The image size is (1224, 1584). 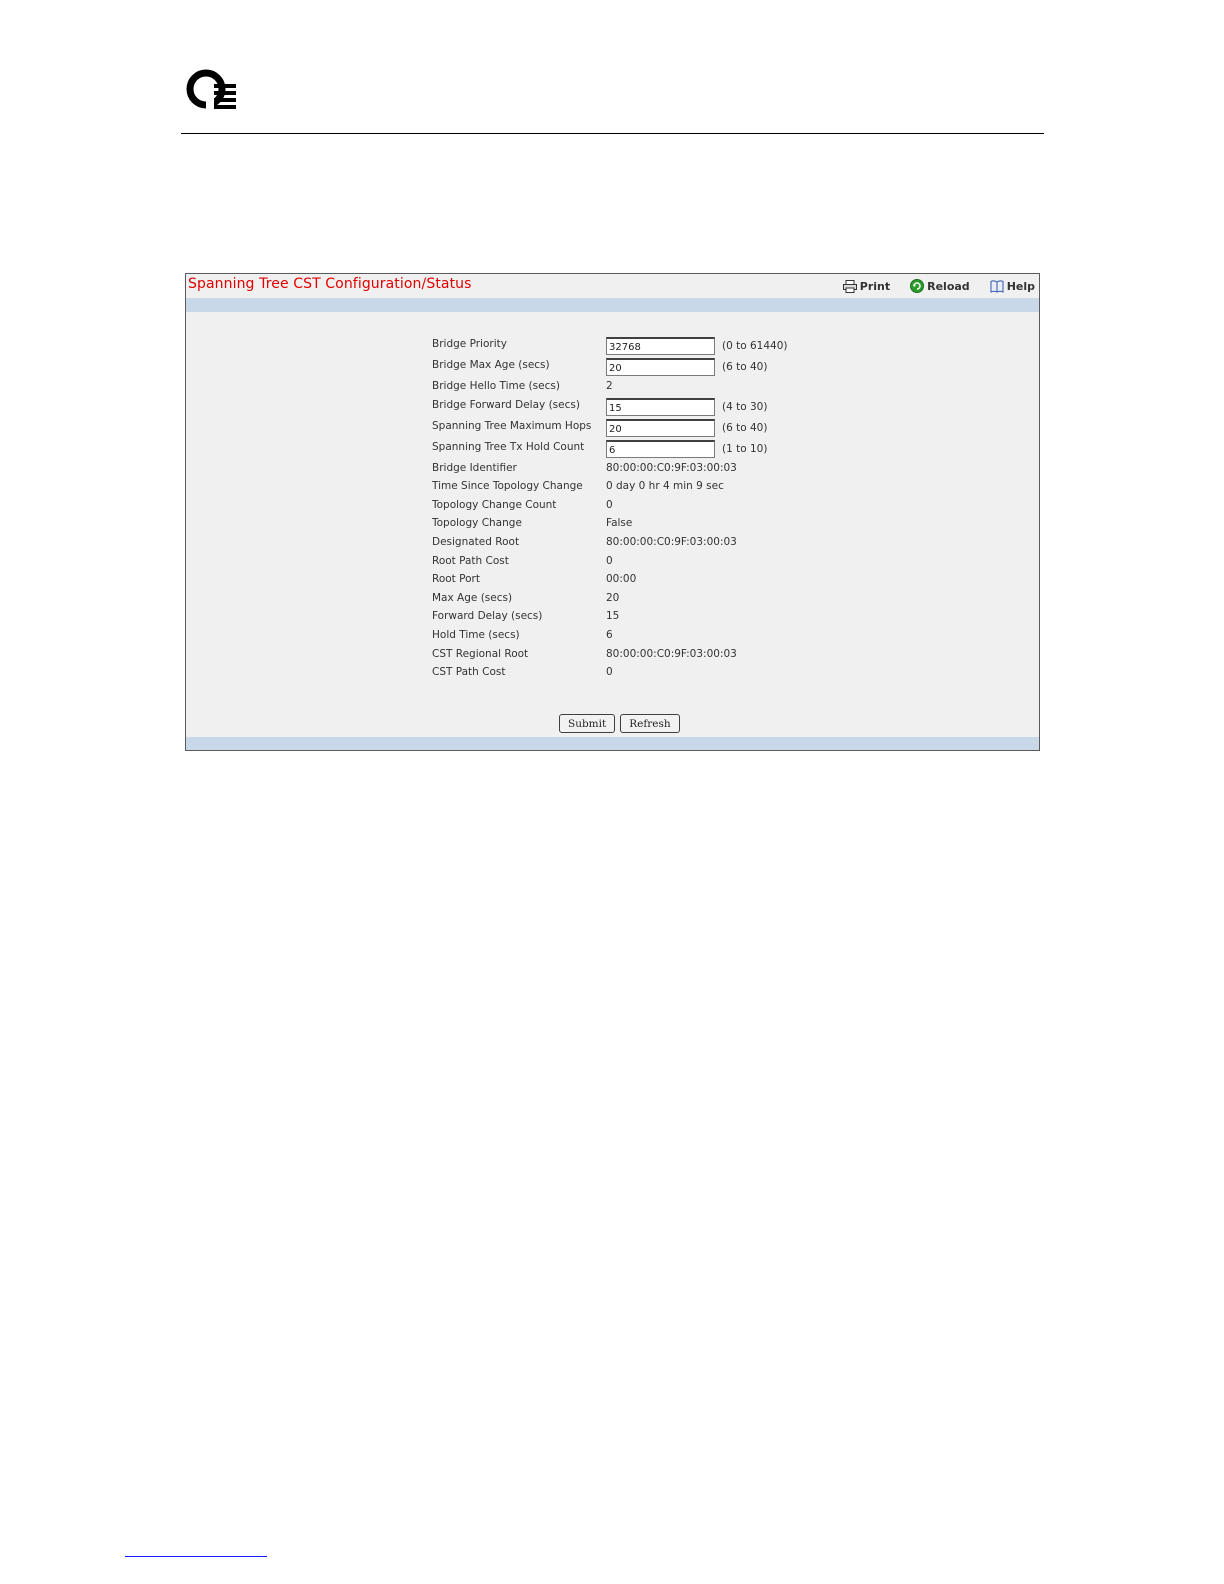 What do you see at coordinates (487, 616) in the screenshot?
I see `status-label: Forward Delay (secs)` at bounding box center [487, 616].